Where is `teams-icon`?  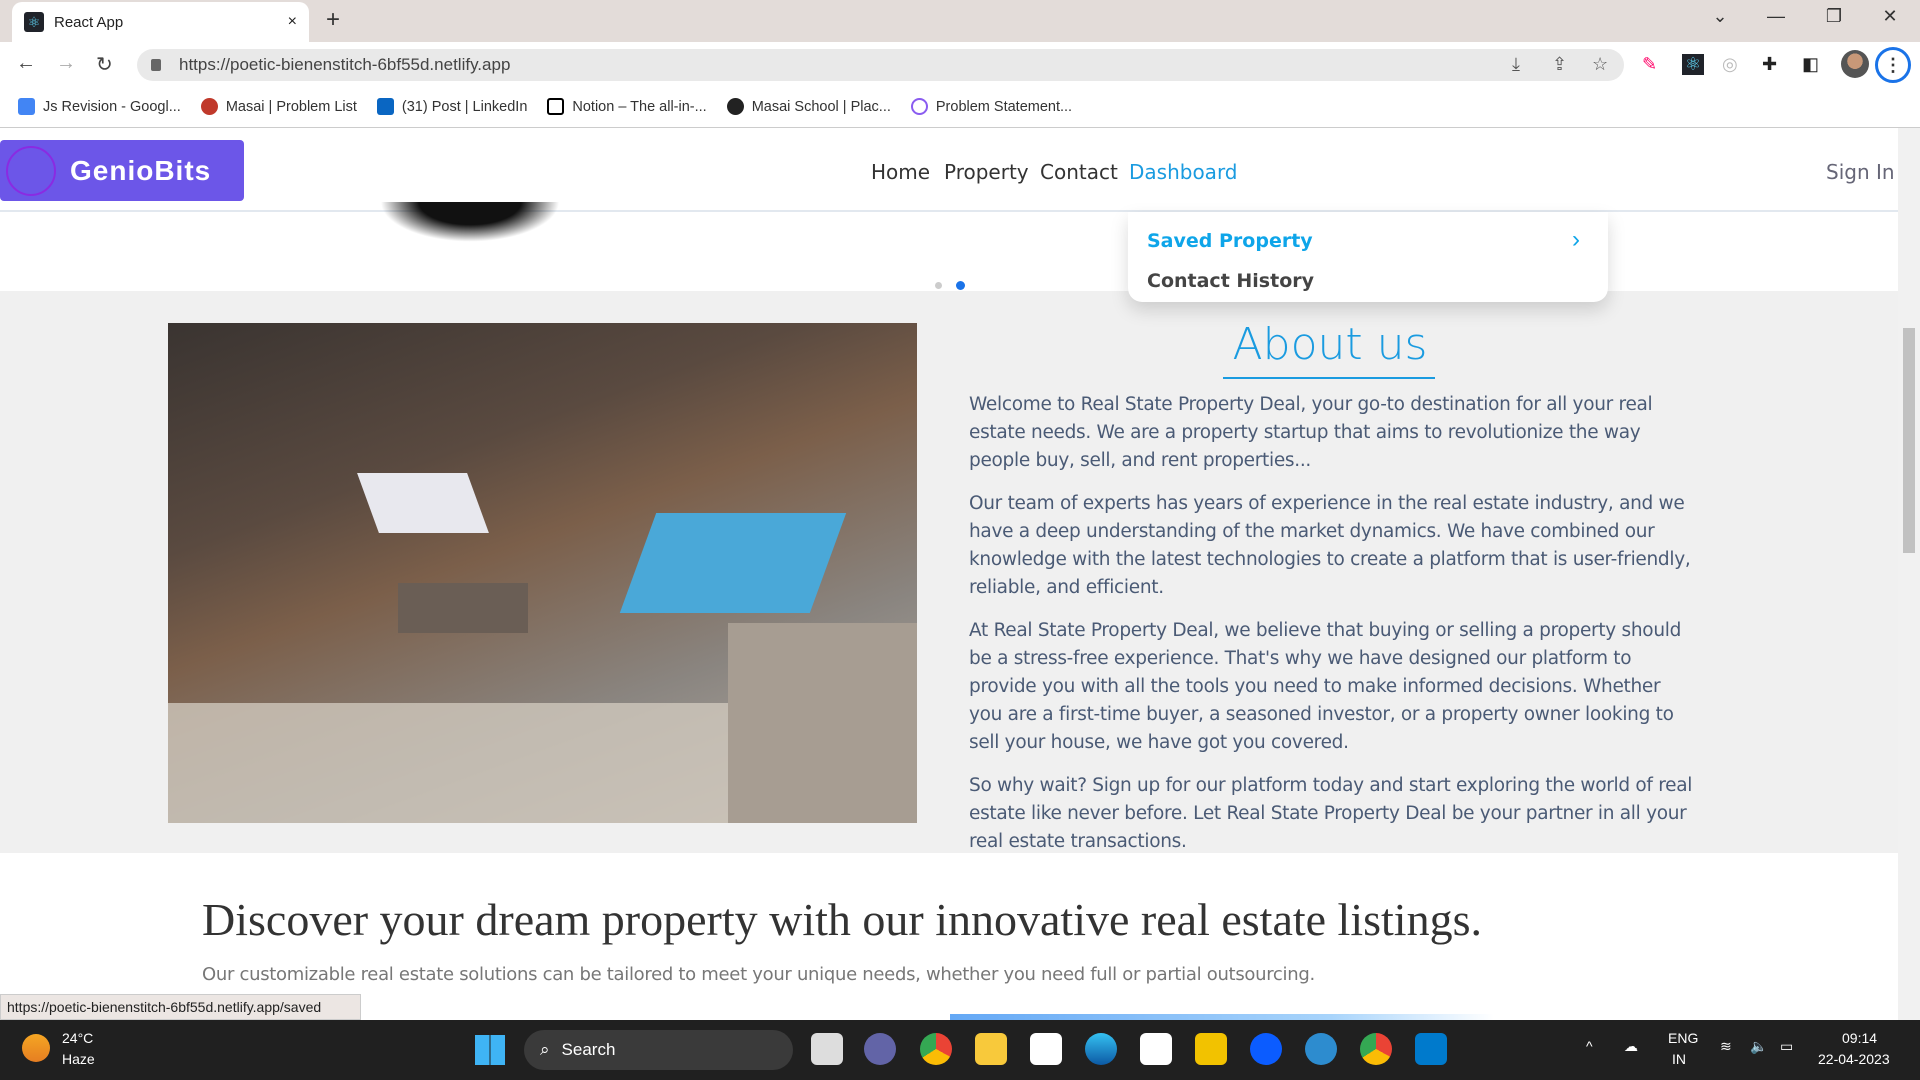
teams-icon is located at coordinates (880, 1049).